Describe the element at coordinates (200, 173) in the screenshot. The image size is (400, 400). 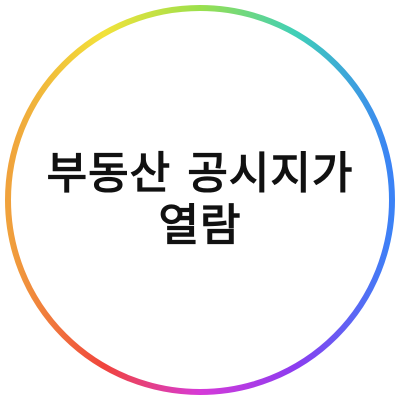
I see `title-line-1: 부동산 공시지가` at that location.